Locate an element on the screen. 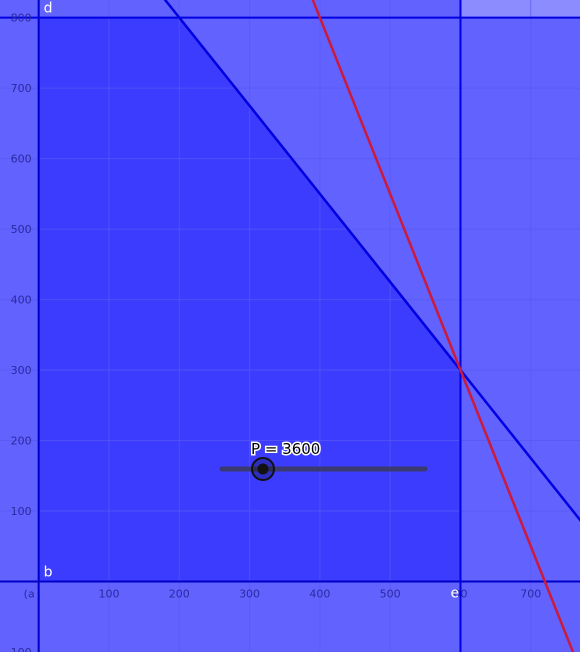 The width and height of the screenshot is (580, 652). y-tick-label: 600 is located at coordinates (21, 159).